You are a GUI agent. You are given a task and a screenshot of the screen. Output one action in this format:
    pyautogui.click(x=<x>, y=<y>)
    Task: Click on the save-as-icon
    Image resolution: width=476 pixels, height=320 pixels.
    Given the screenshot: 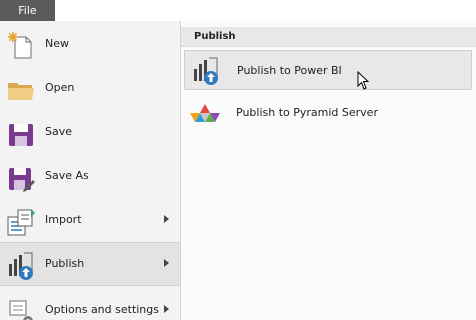 What is the action you would take?
    pyautogui.click(x=21, y=178)
    